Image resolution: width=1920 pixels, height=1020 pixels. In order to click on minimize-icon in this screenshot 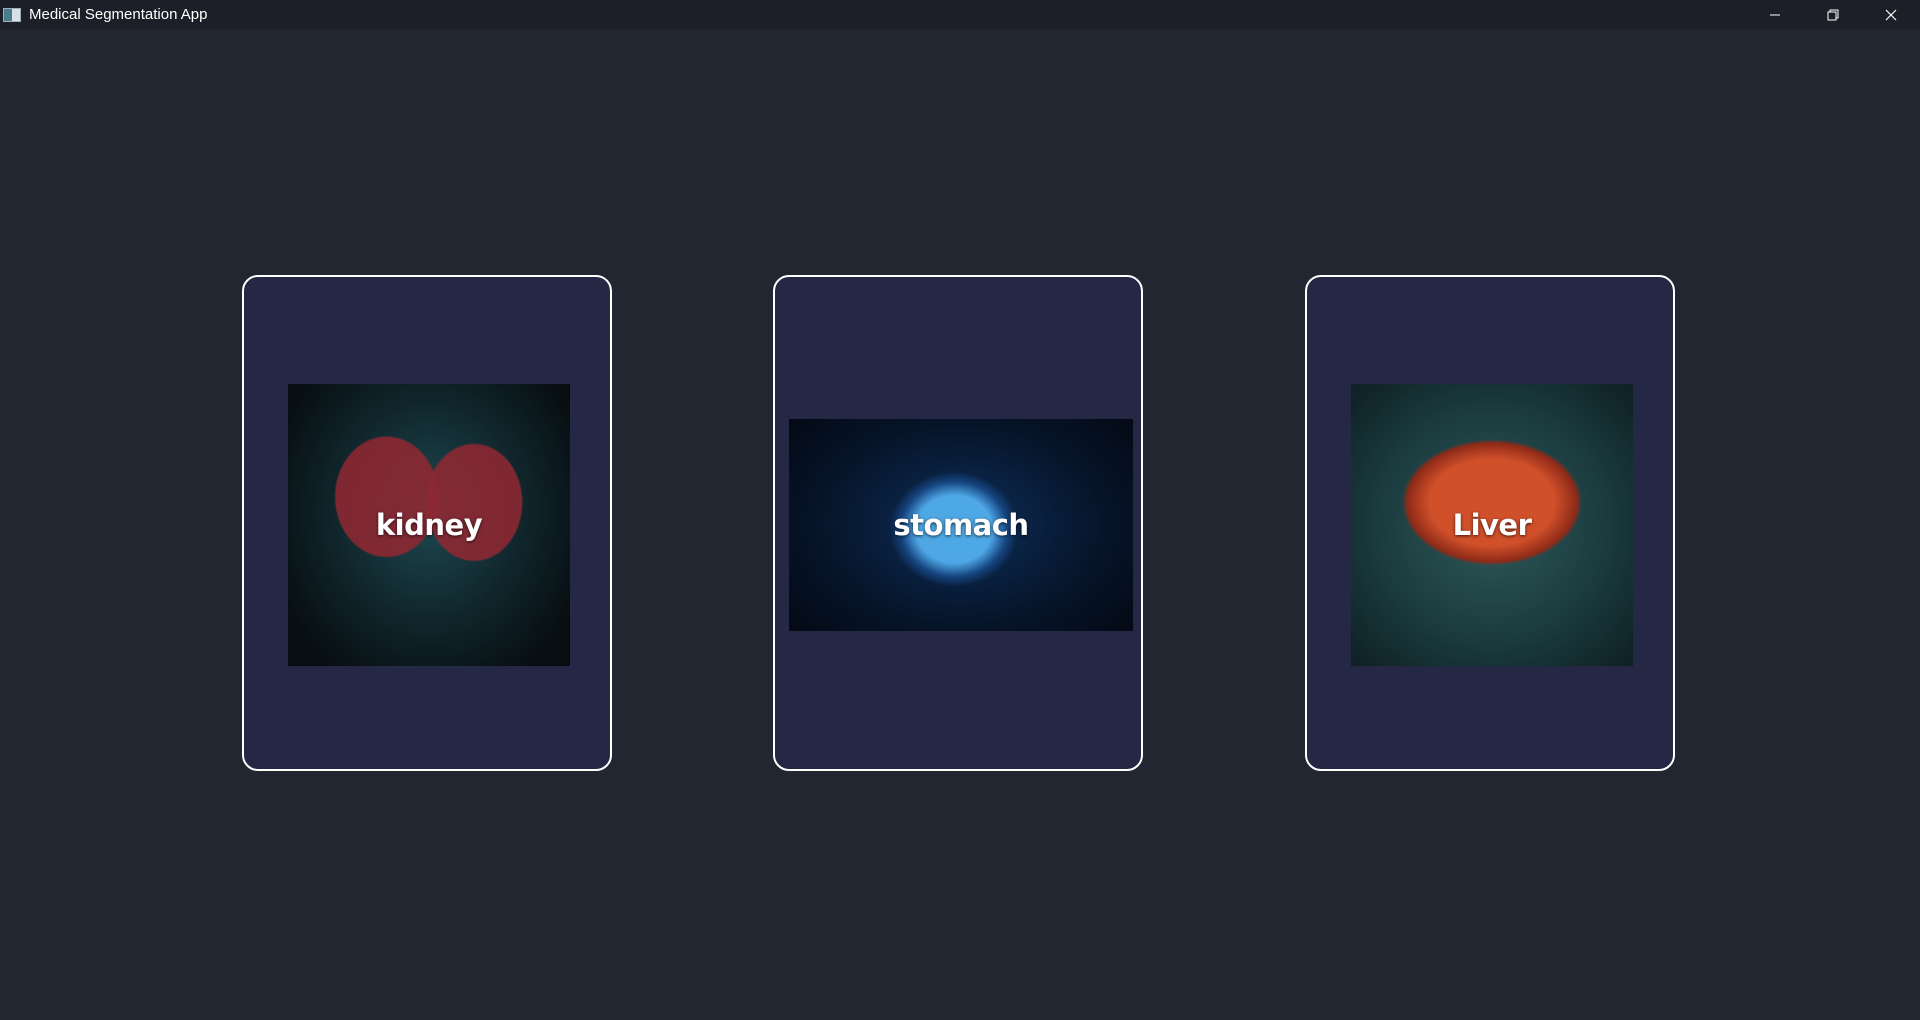, I will do `click(1775, 14)`.